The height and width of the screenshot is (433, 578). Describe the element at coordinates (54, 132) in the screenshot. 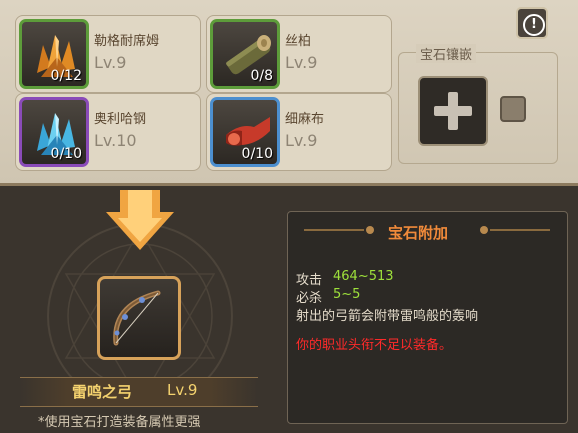

I see `material-slot-3: 0/10` at that location.